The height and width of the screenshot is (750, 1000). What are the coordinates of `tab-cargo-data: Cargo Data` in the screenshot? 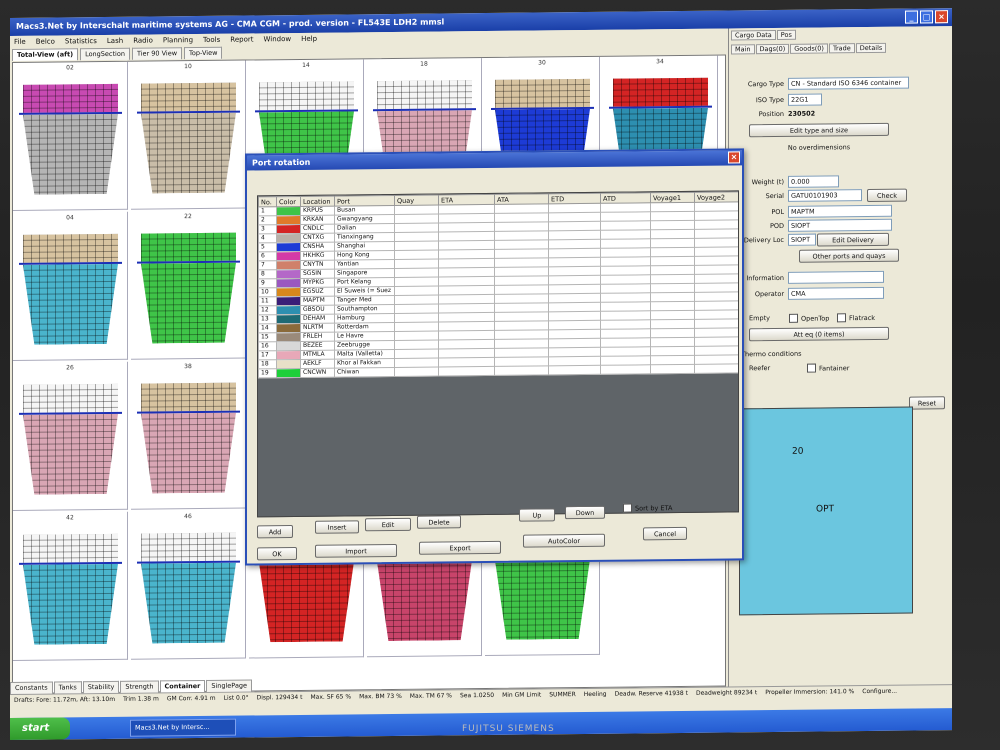 It's located at (753, 35).